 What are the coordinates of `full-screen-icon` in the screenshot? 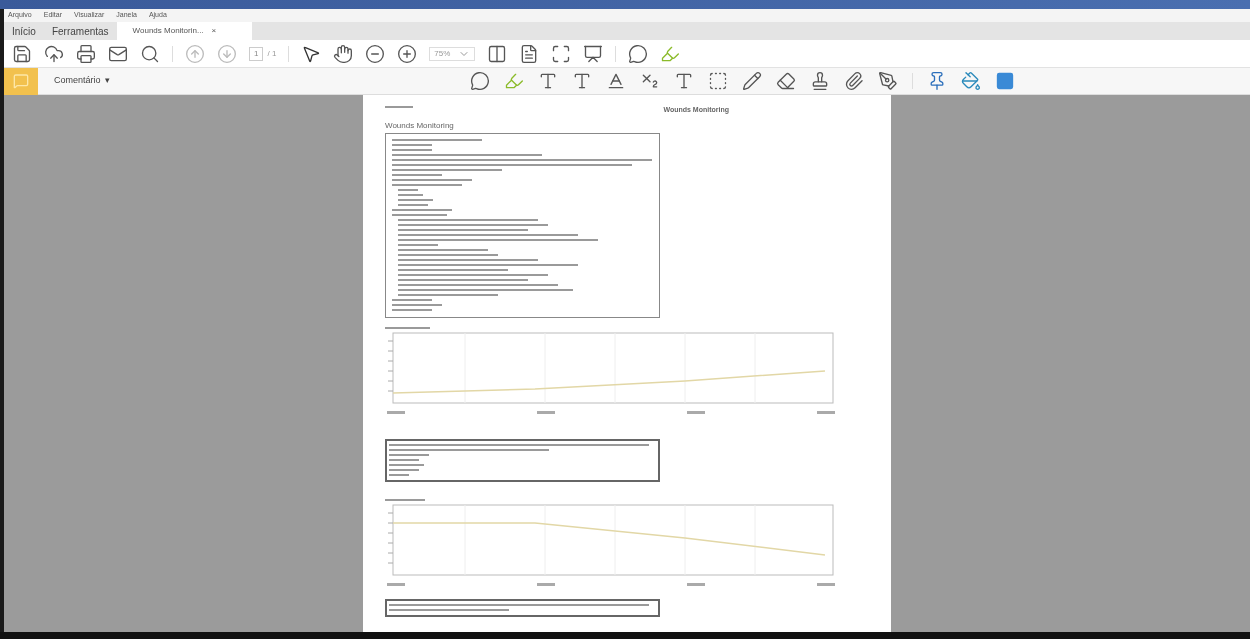 It's located at (561, 53).